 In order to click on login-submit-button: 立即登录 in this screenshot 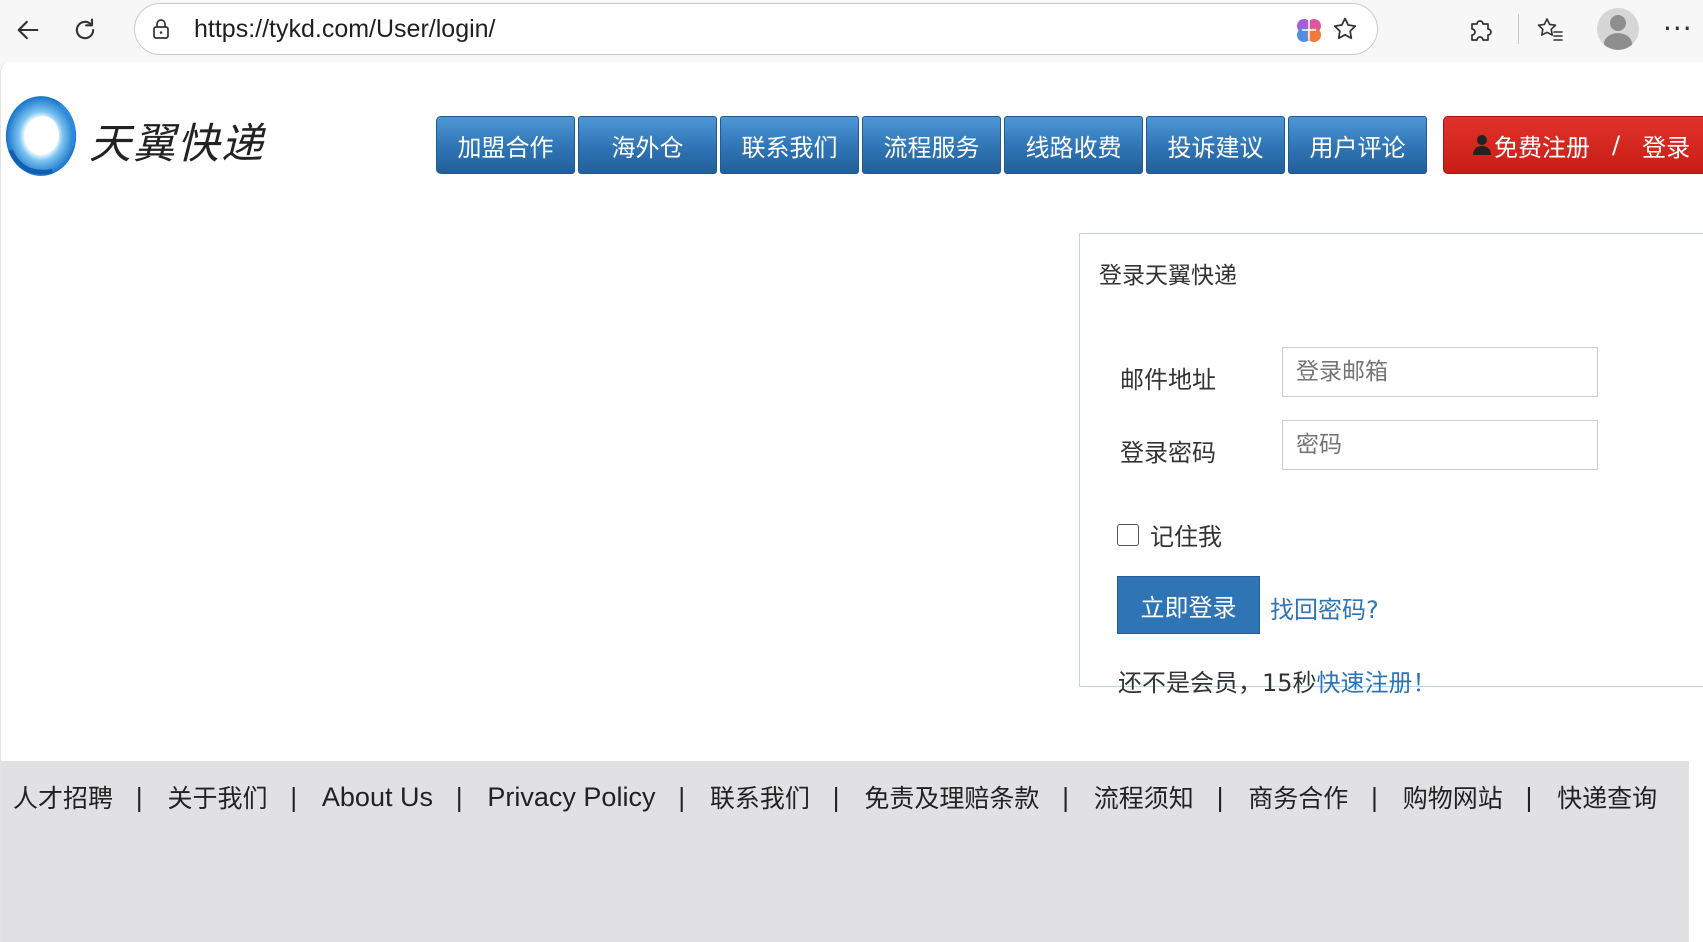, I will do `click(1188, 605)`.